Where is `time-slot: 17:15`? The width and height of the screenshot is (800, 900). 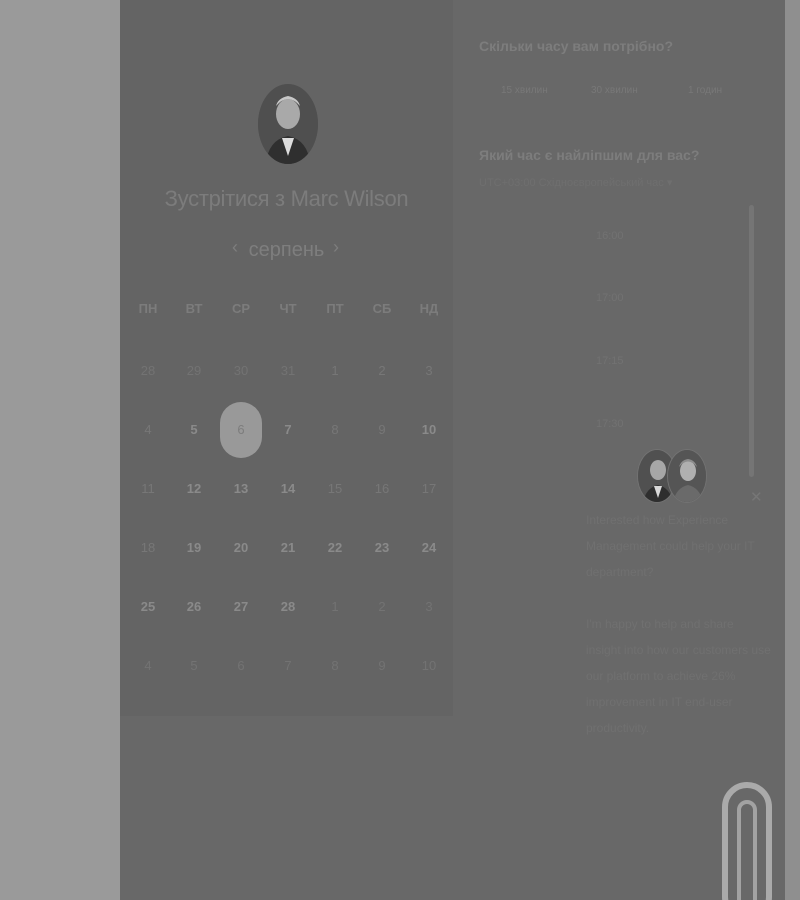 time-slot: 17:15 is located at coordinates (610, 361).